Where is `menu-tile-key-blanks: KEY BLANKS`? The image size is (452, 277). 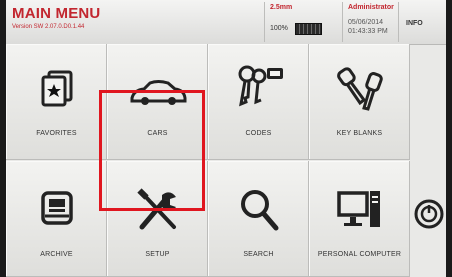
menu-tile-key-blanks: KEY BLANKS is located at coordinates (359, 102).